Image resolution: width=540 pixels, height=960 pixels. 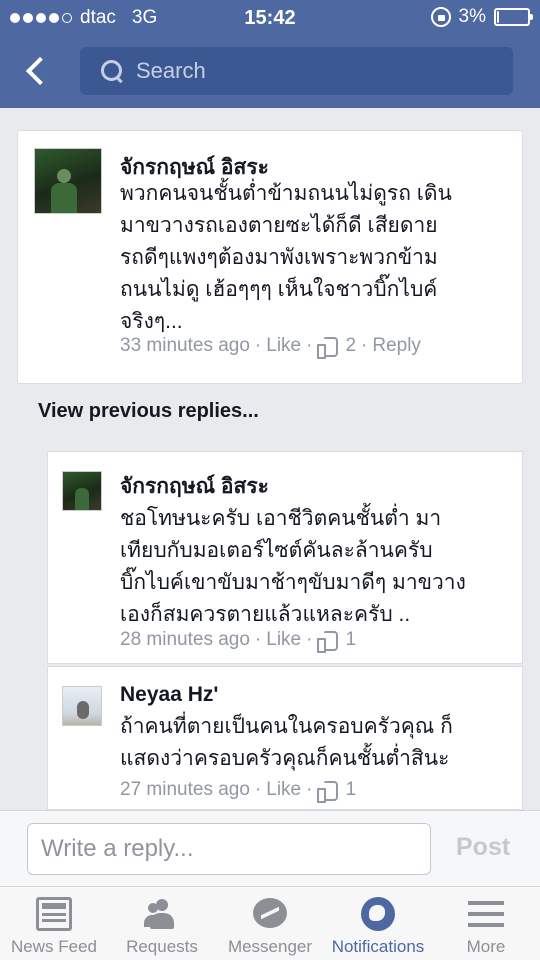 What do you see at coordinates (498, 17) in the screenshot?
I see `battery-level-fill` at bounding box center [498, 17].